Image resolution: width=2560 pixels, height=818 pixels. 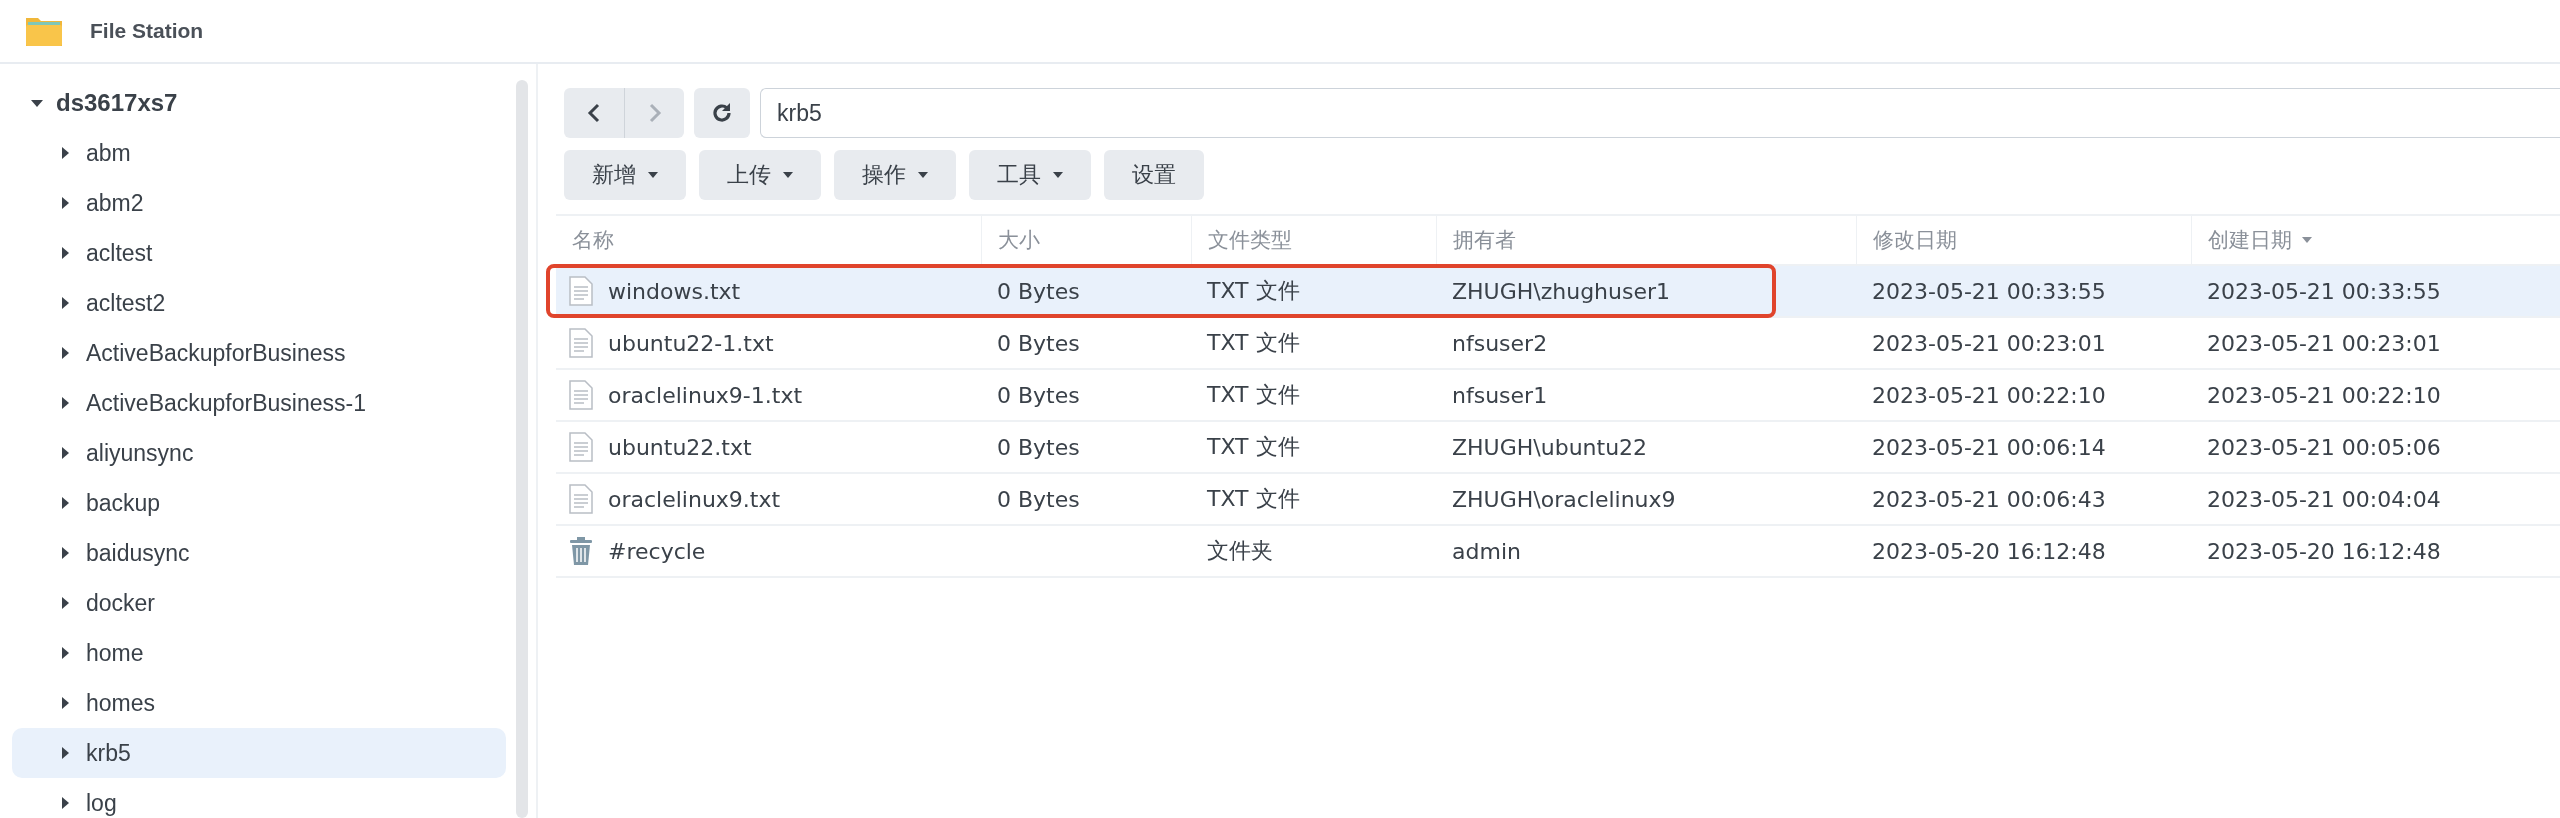 What do you see at coordinates (1500, 343) in the screenshot?
I see `table-cell: nfsuser2` at bounding box center [1500, 343].